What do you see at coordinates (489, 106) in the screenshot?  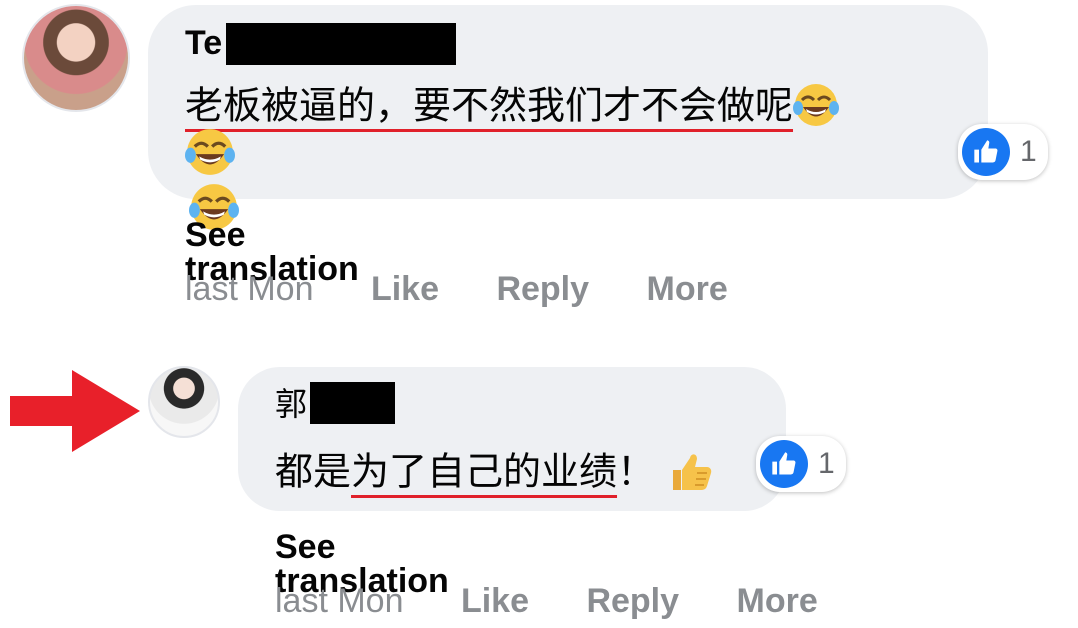 I see `underlined-text: 老板被逼的，要不然我们才不会做呢` at bounding box center [489, 106].